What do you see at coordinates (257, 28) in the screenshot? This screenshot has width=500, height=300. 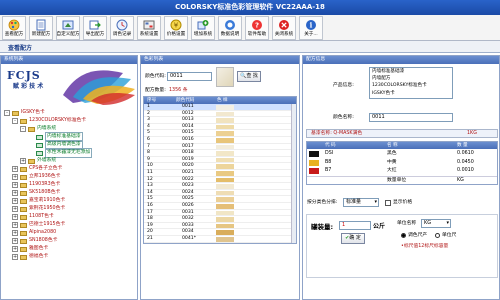 I see `software-help-button: ? 软件帮助` at bounding box center [257, 28].